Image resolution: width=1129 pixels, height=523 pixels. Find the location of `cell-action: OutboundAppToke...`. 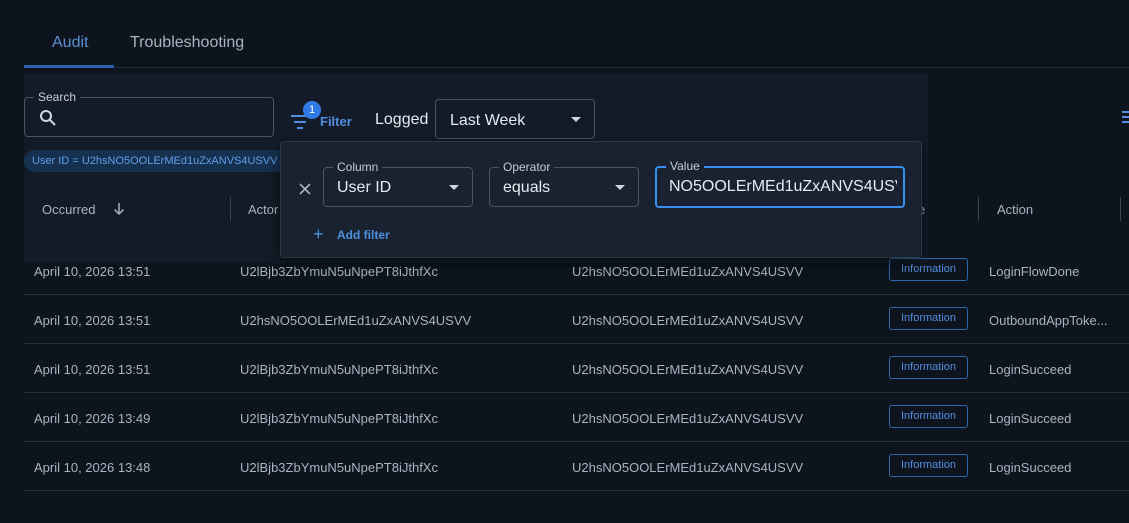

cell-action: OutboundAppToke... is located at coordinates (1048, 320).